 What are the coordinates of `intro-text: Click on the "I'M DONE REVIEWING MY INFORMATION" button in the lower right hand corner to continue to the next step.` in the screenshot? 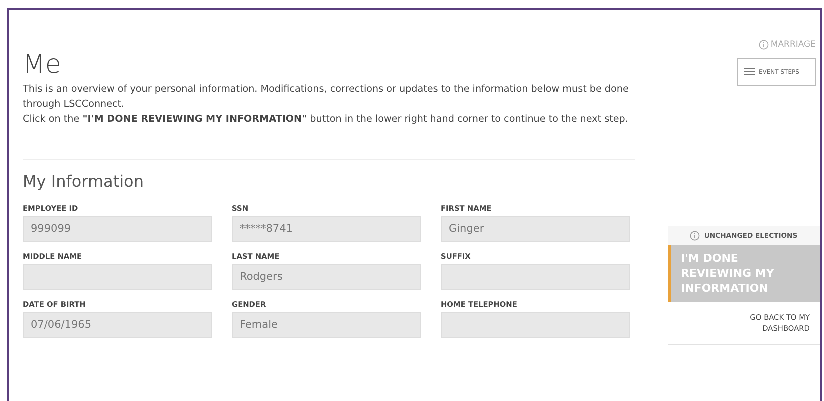 It's located at (326, 120).